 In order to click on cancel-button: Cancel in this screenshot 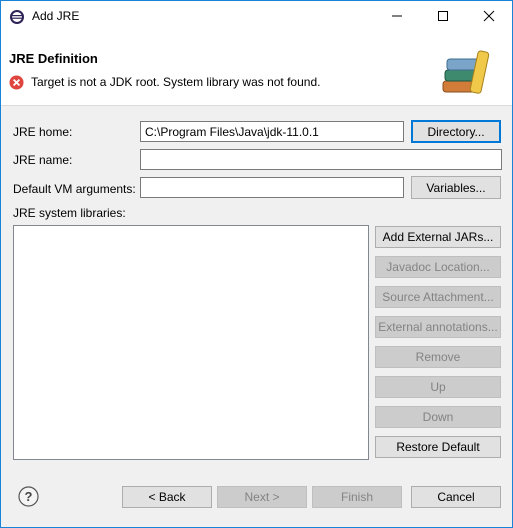, I will do `click(456, 497)`.